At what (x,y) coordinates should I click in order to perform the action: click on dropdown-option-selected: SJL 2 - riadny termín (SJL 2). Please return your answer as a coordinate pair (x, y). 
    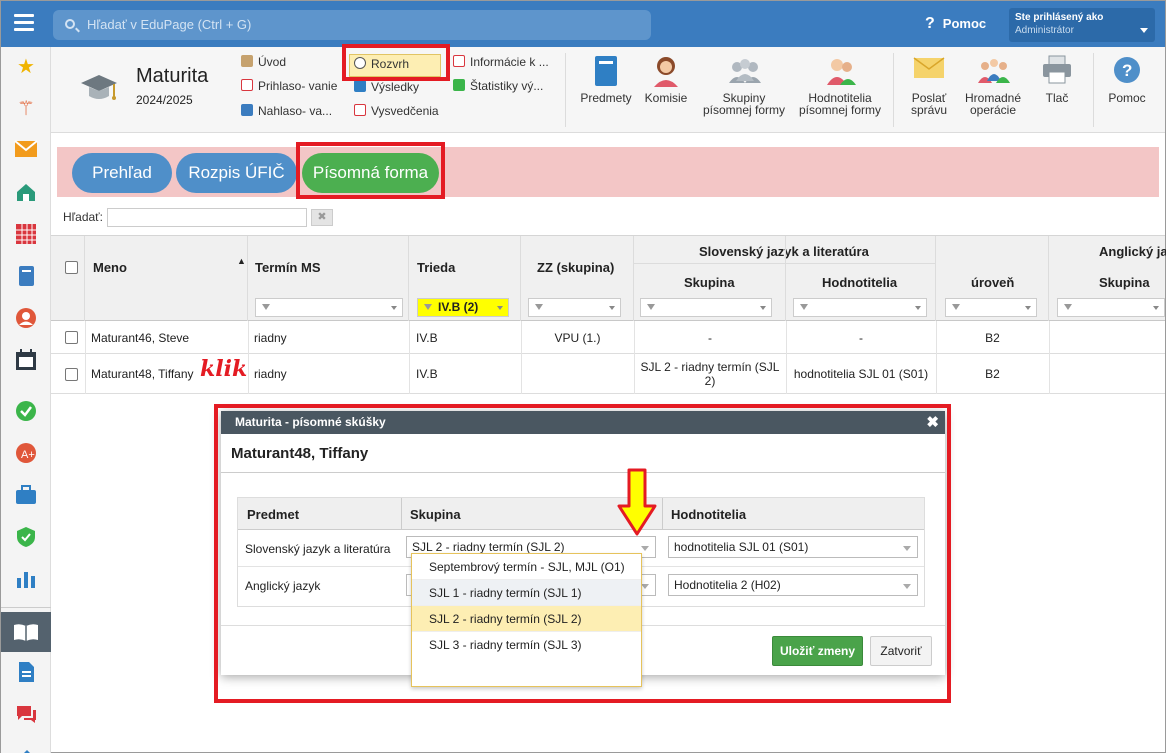
    Looking at the image, I should click on (526, 619).